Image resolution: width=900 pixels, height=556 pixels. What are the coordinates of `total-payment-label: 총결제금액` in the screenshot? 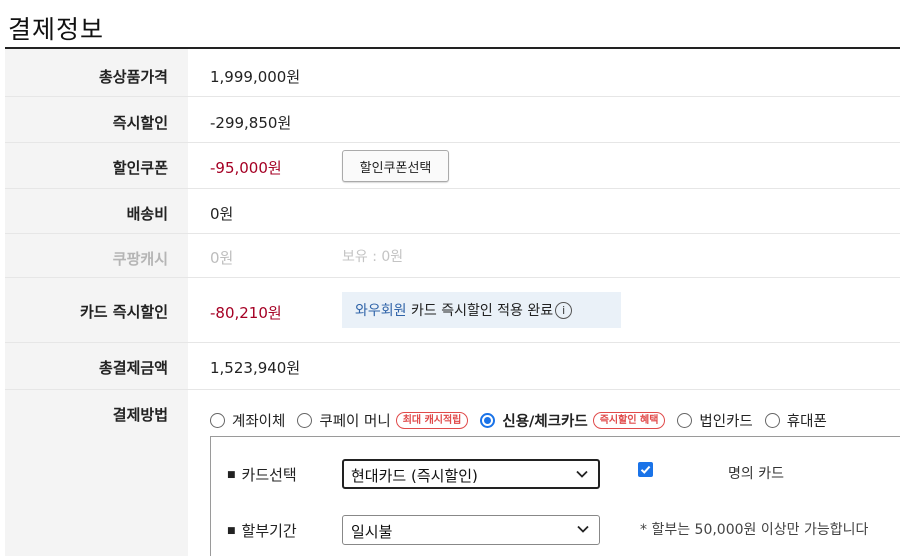 It's located at (133, 368).